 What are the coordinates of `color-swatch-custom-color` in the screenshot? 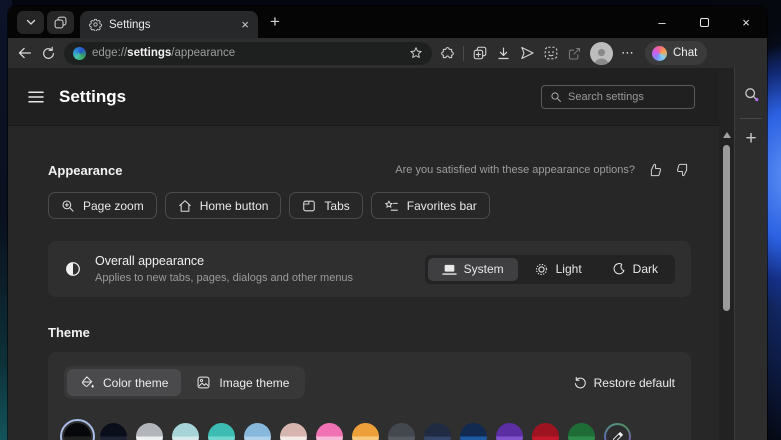 It's located at (617, 431).